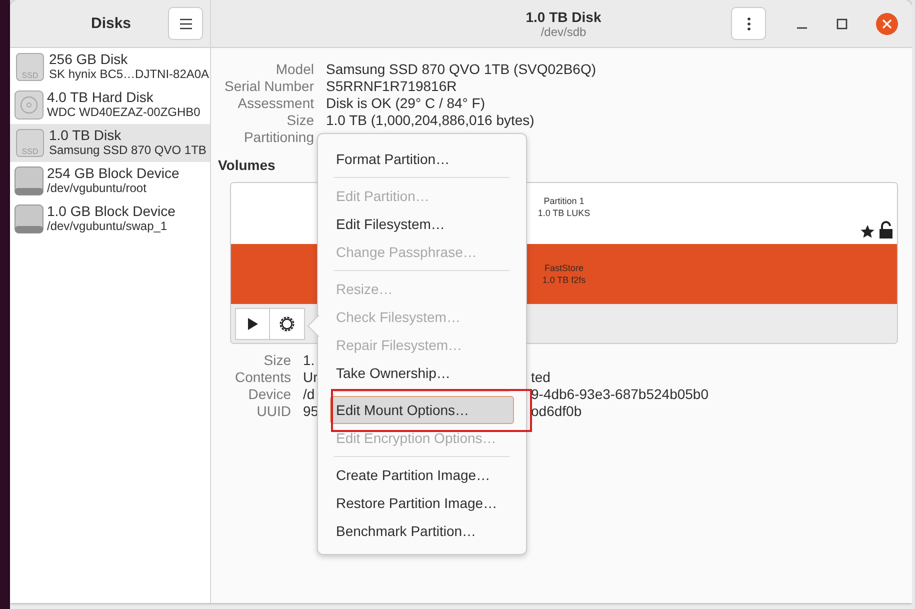 This screenshot has width=915, height=609. What do you see at coordinates (85, 135) in the screenshot?
I see `disk-name: 1.0 TB Disk` at bounding box center [85, 135].